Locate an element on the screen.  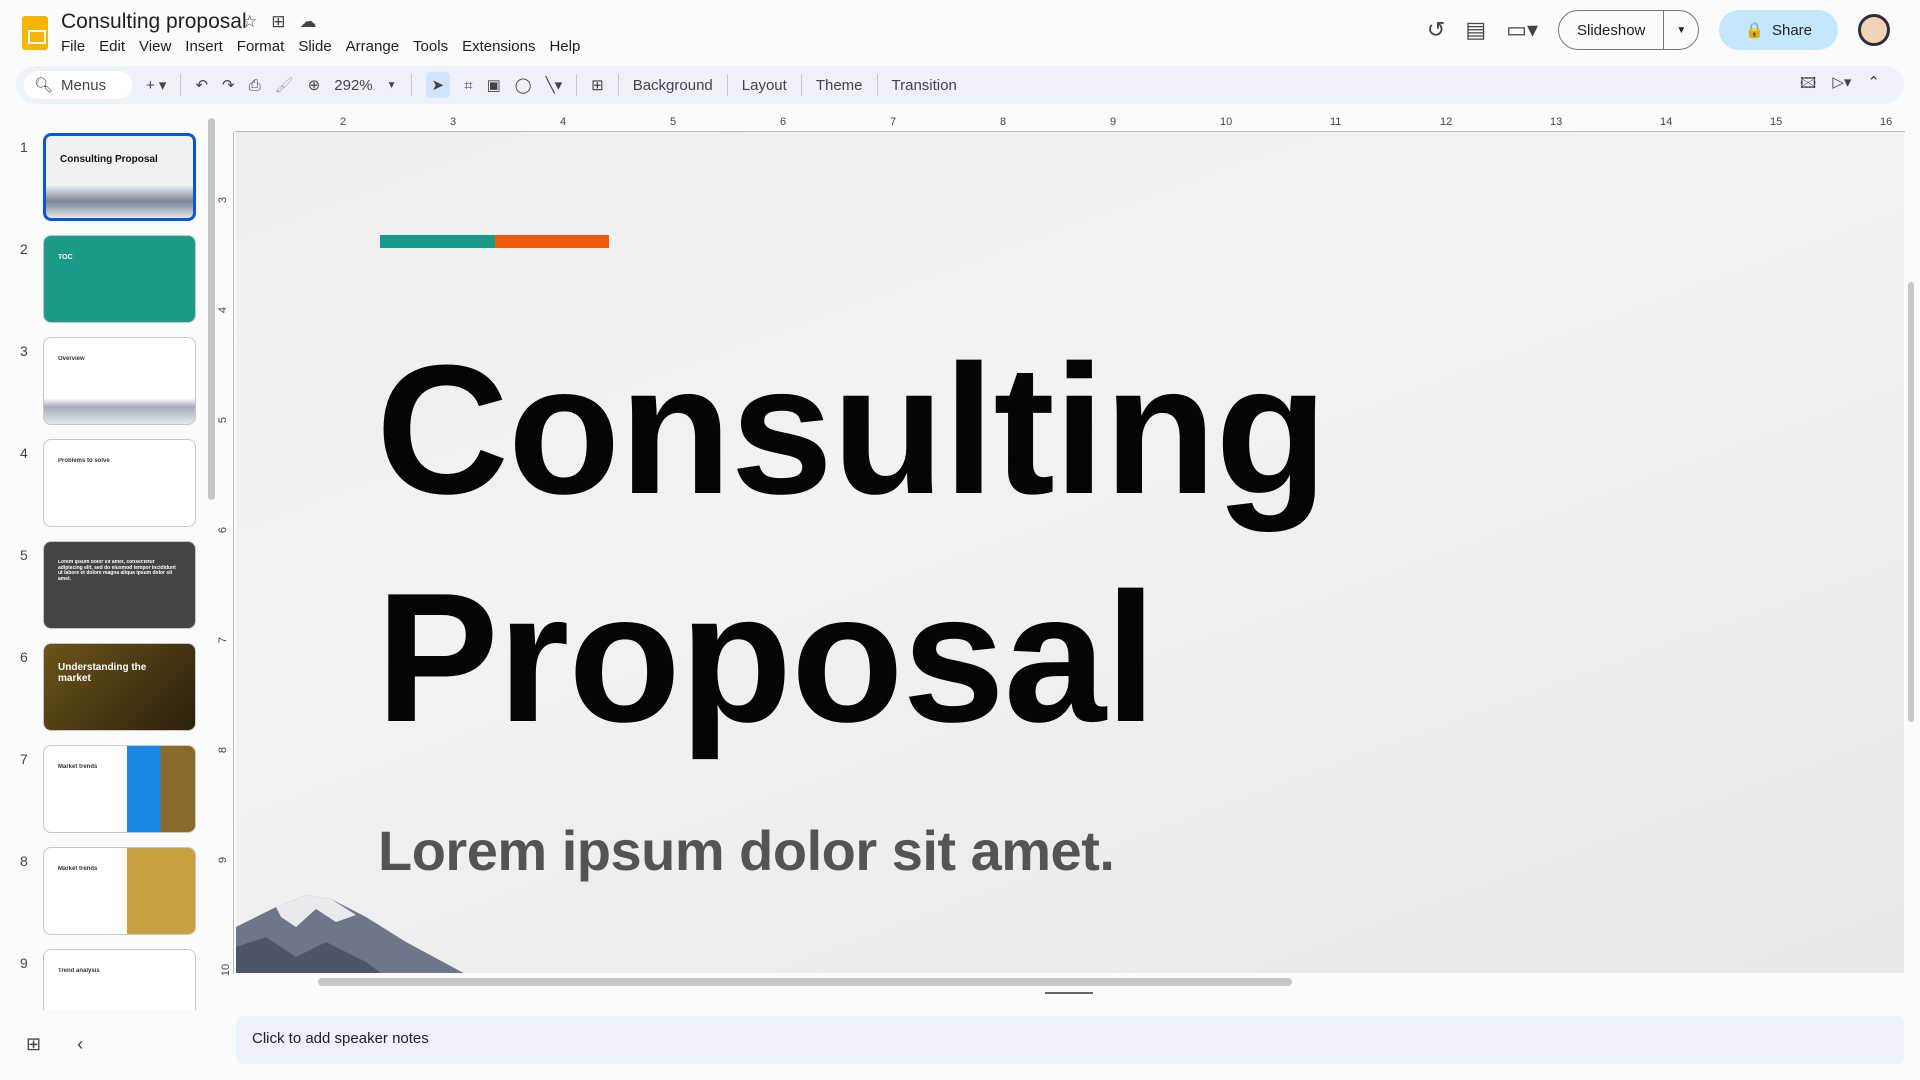
line-icon: ╲▾ is located at coordinates (554, 85).